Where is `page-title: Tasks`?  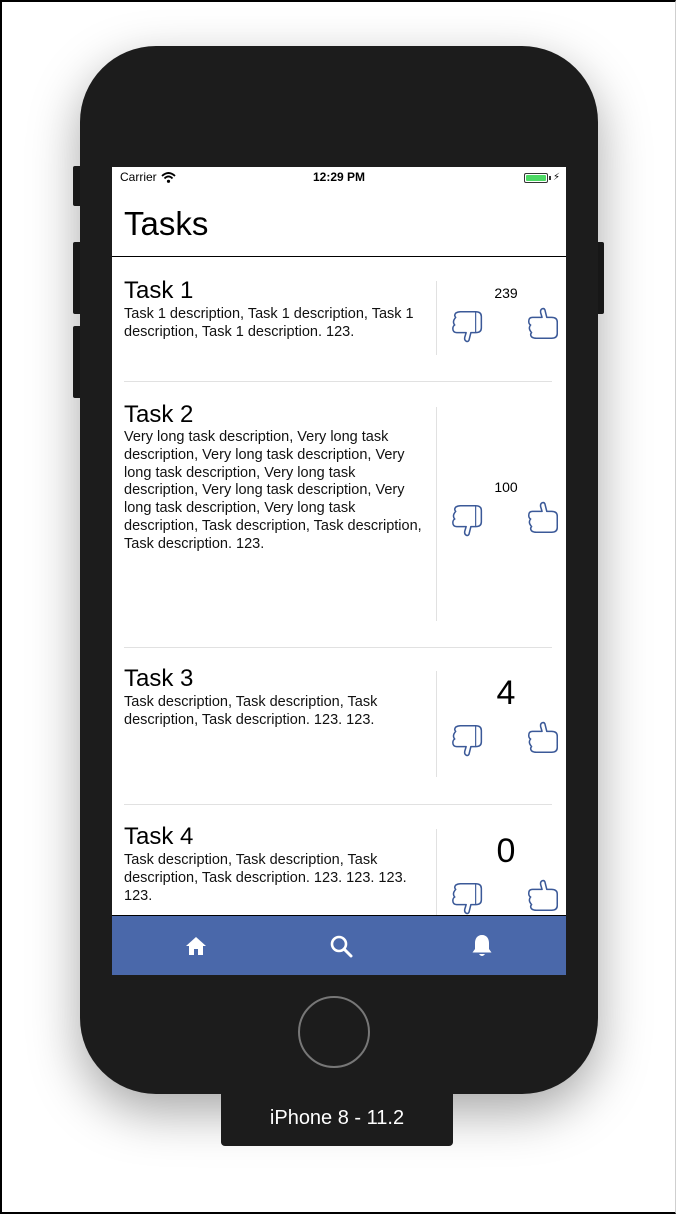 page-title: Tasks is located at coordinates (166, 223).